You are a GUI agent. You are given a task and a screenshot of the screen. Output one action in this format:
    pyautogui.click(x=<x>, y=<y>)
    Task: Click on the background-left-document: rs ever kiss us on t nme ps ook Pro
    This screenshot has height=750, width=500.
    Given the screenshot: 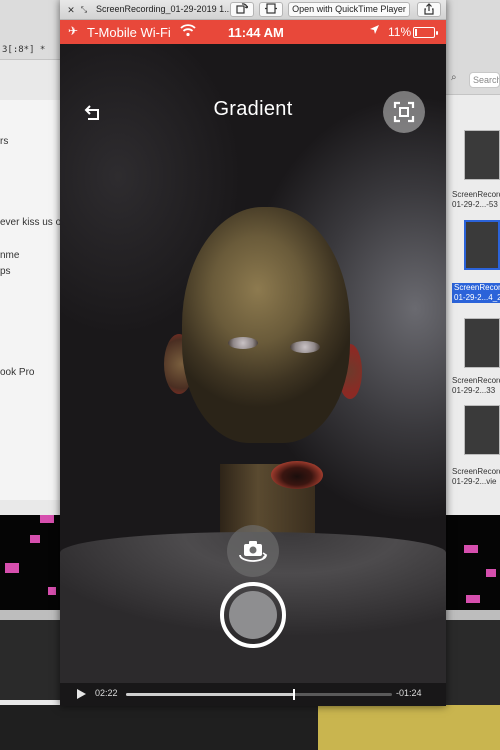 What is the action you would take?
    pyautogui.click(x=36, y=300)
    